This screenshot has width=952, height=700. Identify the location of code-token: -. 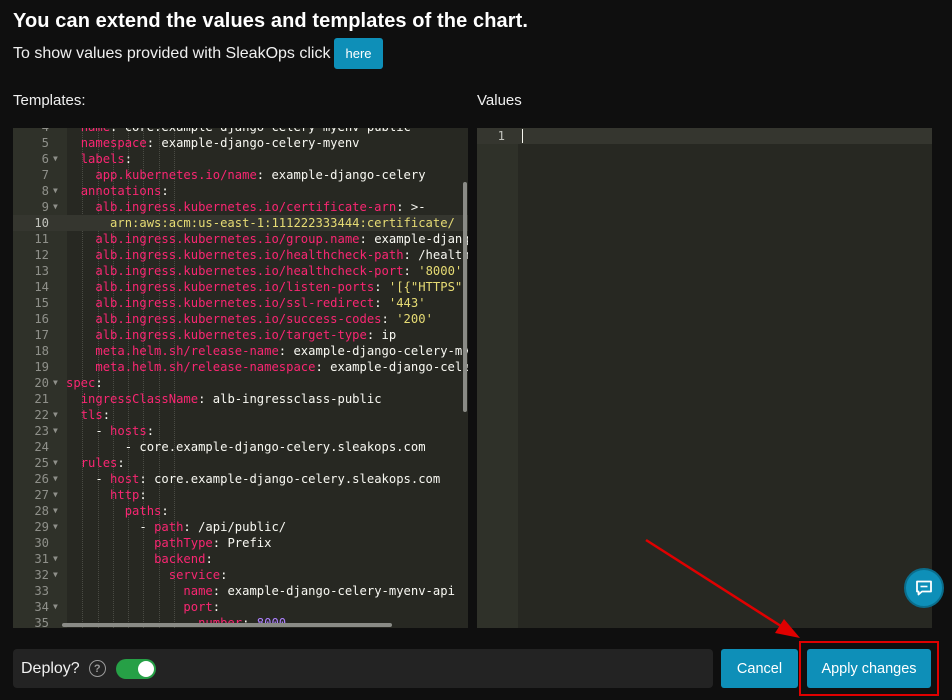
(88, 479).